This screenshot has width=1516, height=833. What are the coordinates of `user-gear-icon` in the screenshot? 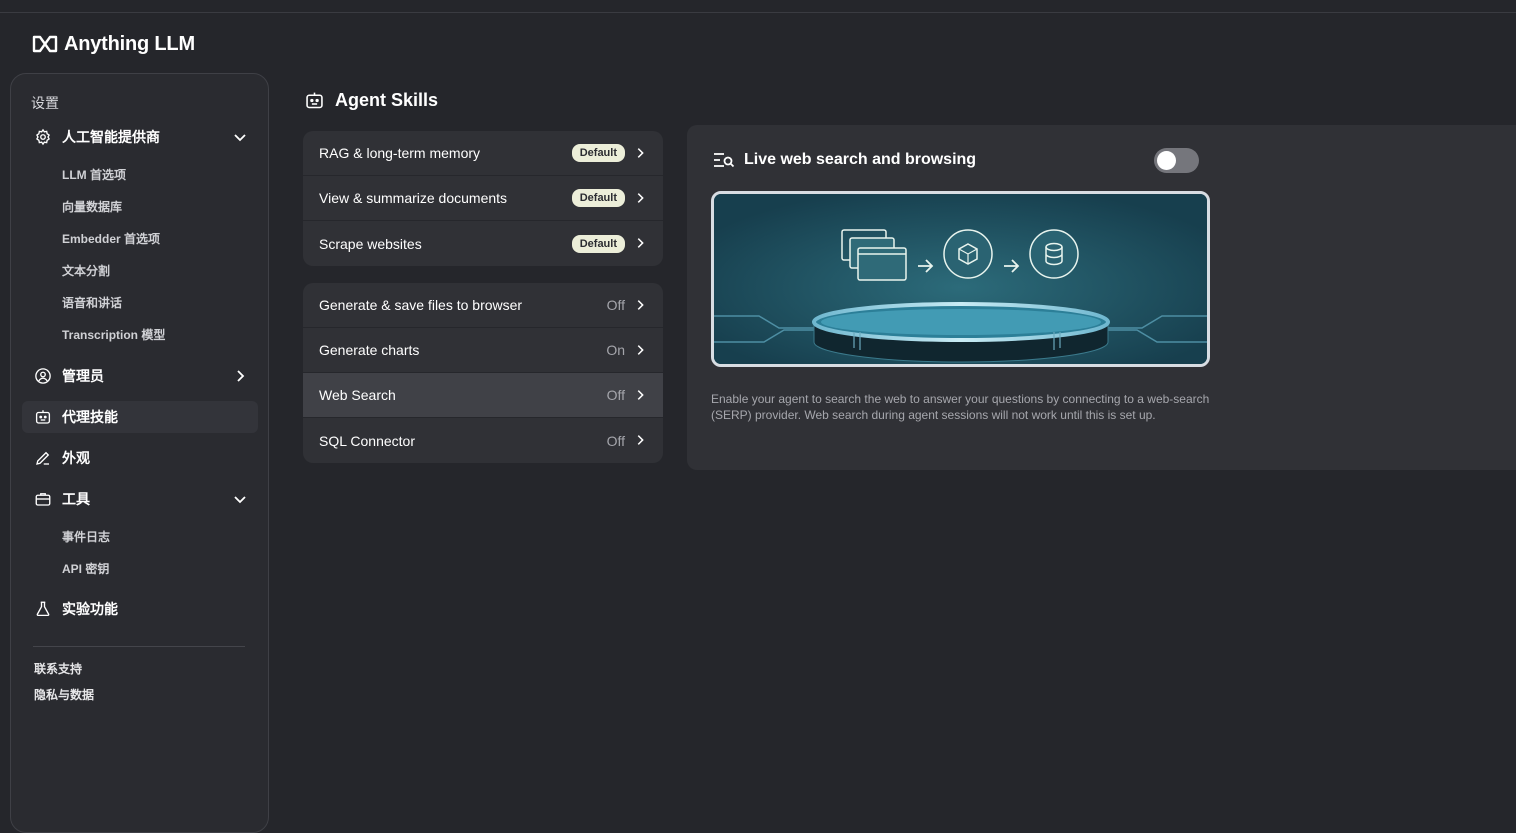 It's located at (43, 376).